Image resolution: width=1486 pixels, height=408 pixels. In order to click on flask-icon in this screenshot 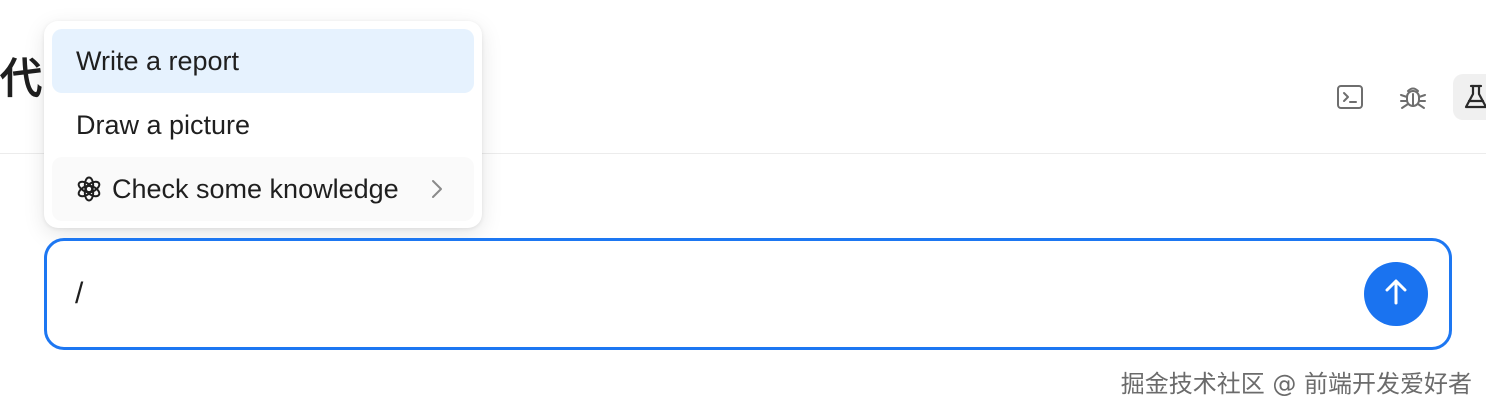, I will do `click(1474, 97)`.